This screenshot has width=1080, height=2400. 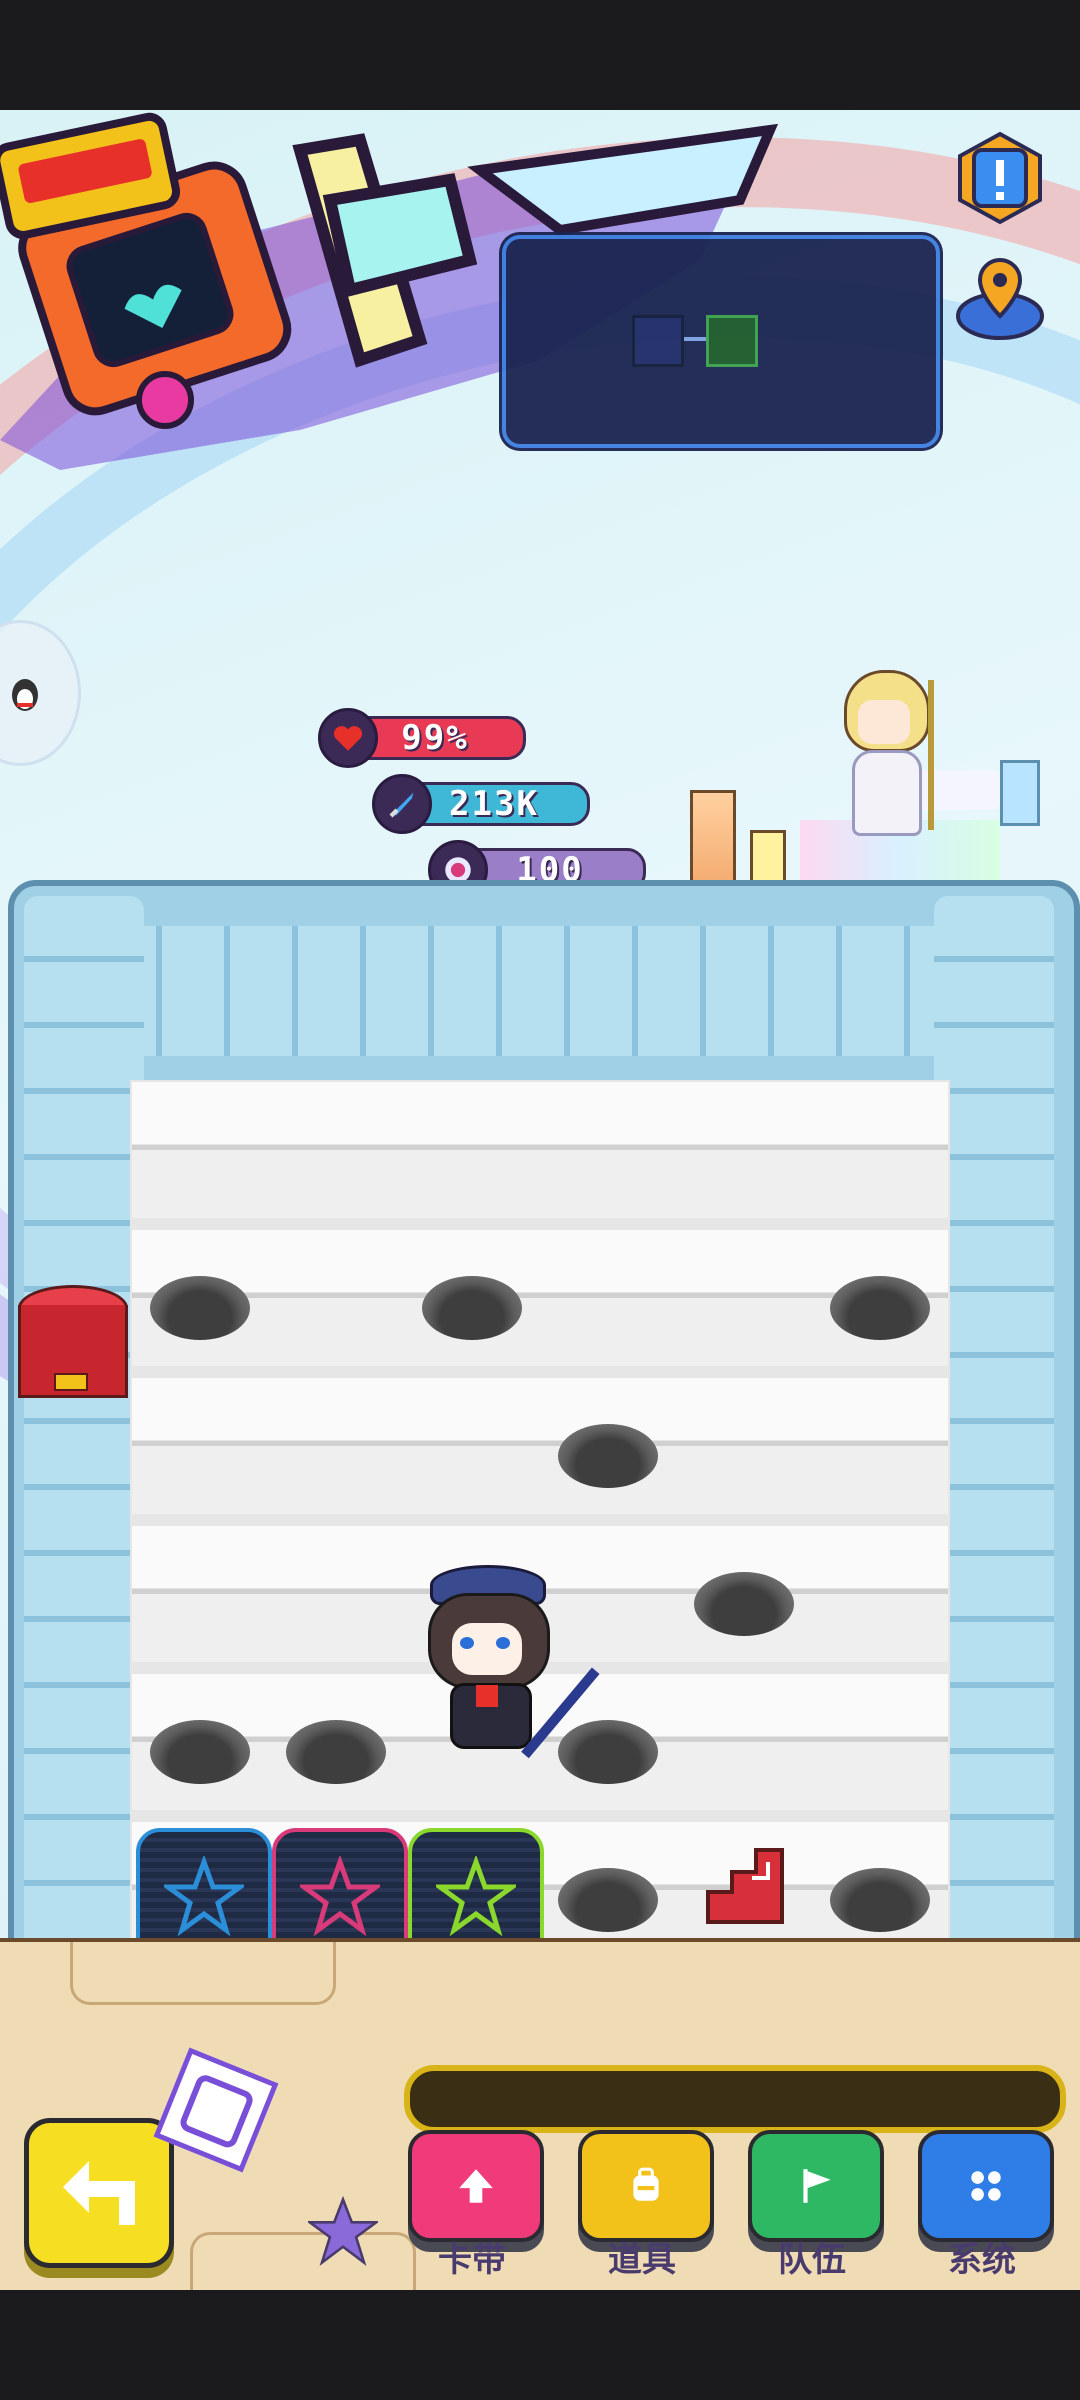 What do you see at coordinates (540, 2345) in the screenshot?
I see `navigation-bar` at bounding box center [540, 2345].